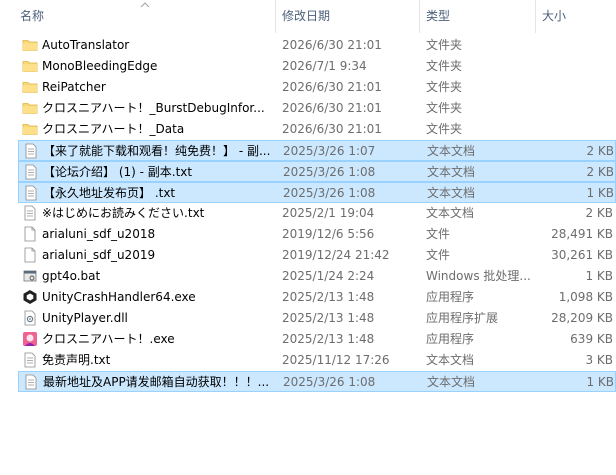 The image size is (616, 475). I want to click on column-header-size: 大小, so click(575, 16).